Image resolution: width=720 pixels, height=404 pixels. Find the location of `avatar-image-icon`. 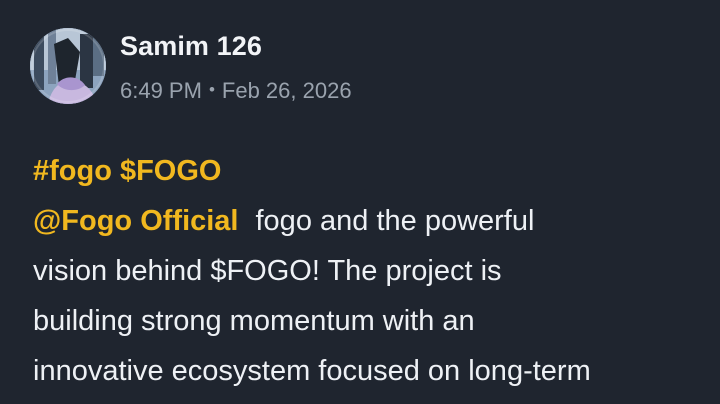

avatar-image-icon is located at coordinates (68, 66).